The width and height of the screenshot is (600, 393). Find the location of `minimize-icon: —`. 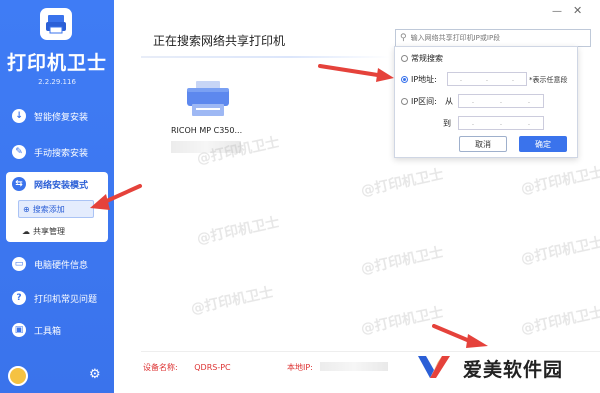

minimize-icon: — is located at coordinates (557, 11).